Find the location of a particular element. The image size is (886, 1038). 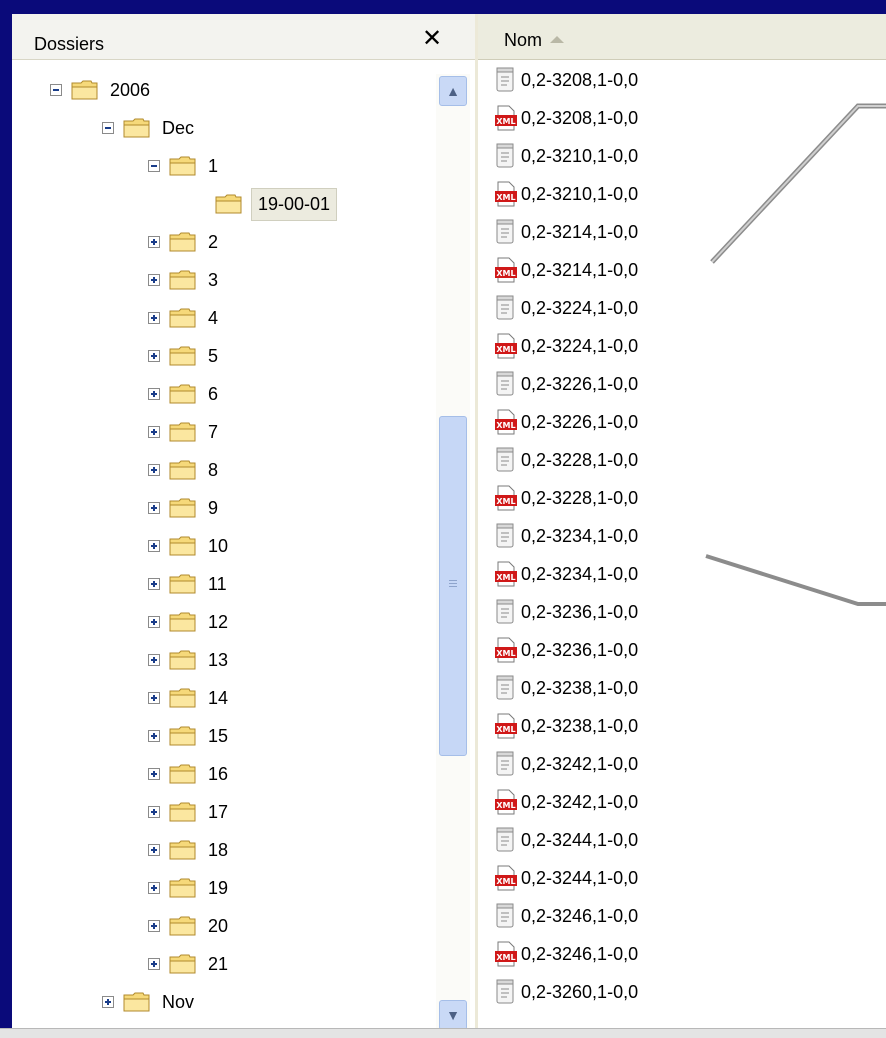

file-list-item: XML 0,2-3224,1-0,0 is located at coordinates (566, 346).